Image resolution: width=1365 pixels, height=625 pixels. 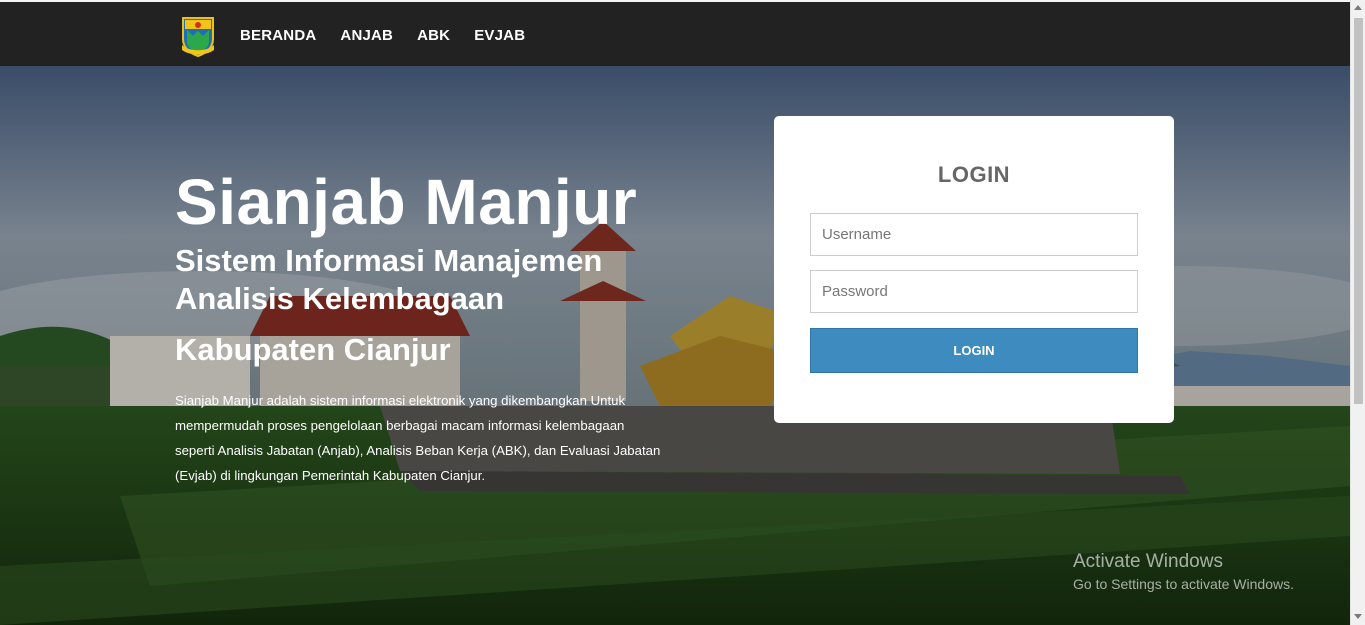 I want to click on activate-windows-title: Activate Windows, so click(x=1148, y=561).